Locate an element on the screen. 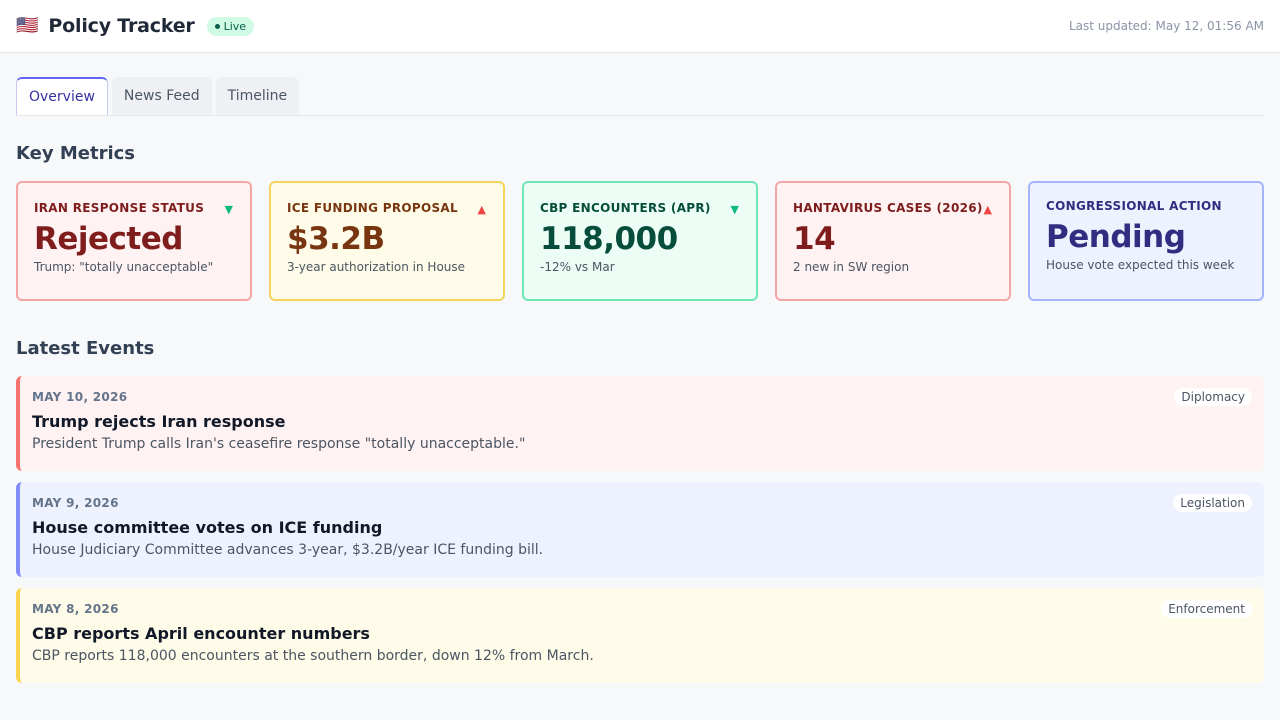 This screenshot has height=720, width=1280. live-label: Live is located at coordinates (235, 26).